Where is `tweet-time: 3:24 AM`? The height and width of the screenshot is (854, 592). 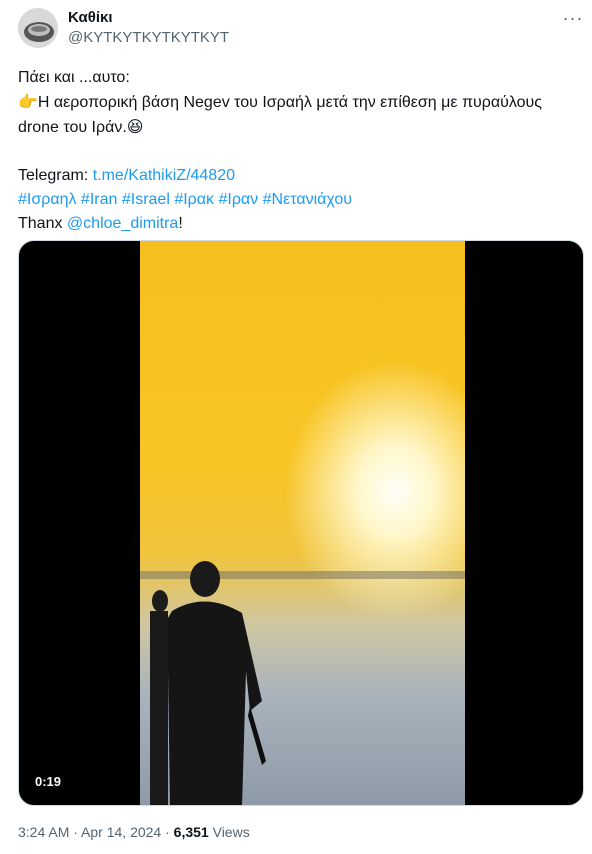
tweet-time: 3:24 AM is located at coordinates (43, 832).